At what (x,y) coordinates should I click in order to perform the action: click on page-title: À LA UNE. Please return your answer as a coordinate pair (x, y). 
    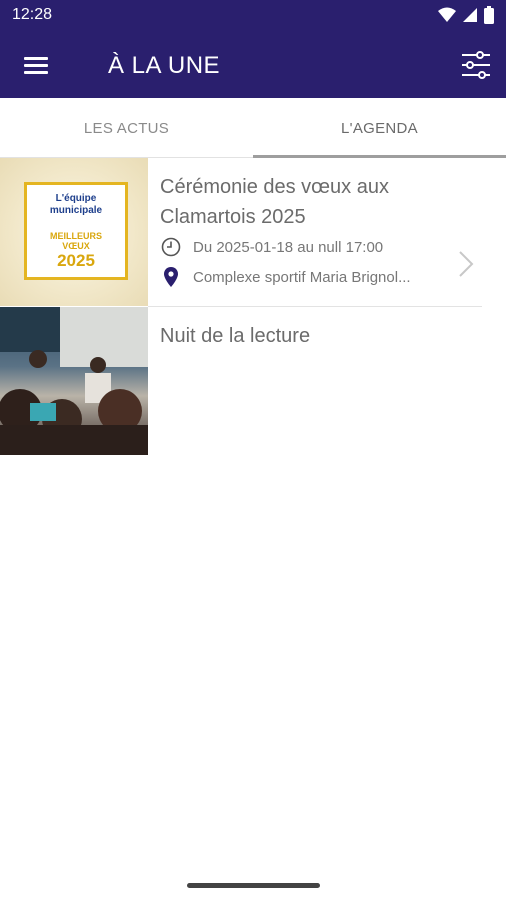
    Looking at the image, I should click on (164, 65).